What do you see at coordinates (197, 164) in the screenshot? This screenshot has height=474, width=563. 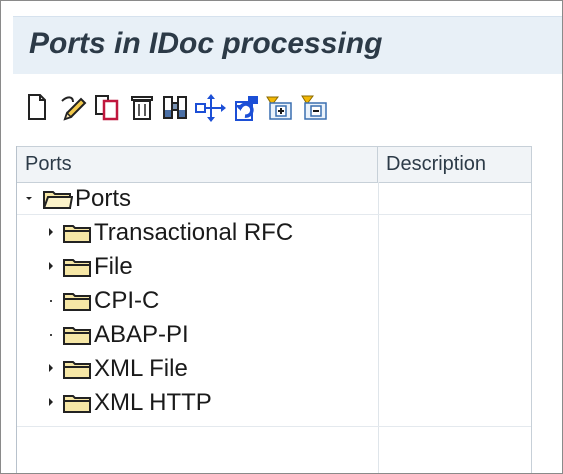 I see `column-header-ports: Ports` at bounding box center [197, 164].